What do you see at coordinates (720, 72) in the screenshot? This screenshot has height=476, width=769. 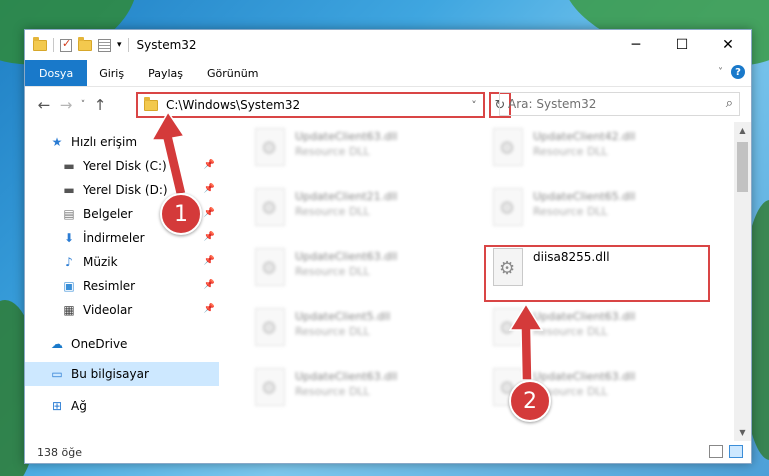 I see `expand-ribbon-icon: ˅` at bounding box center [720, 72].